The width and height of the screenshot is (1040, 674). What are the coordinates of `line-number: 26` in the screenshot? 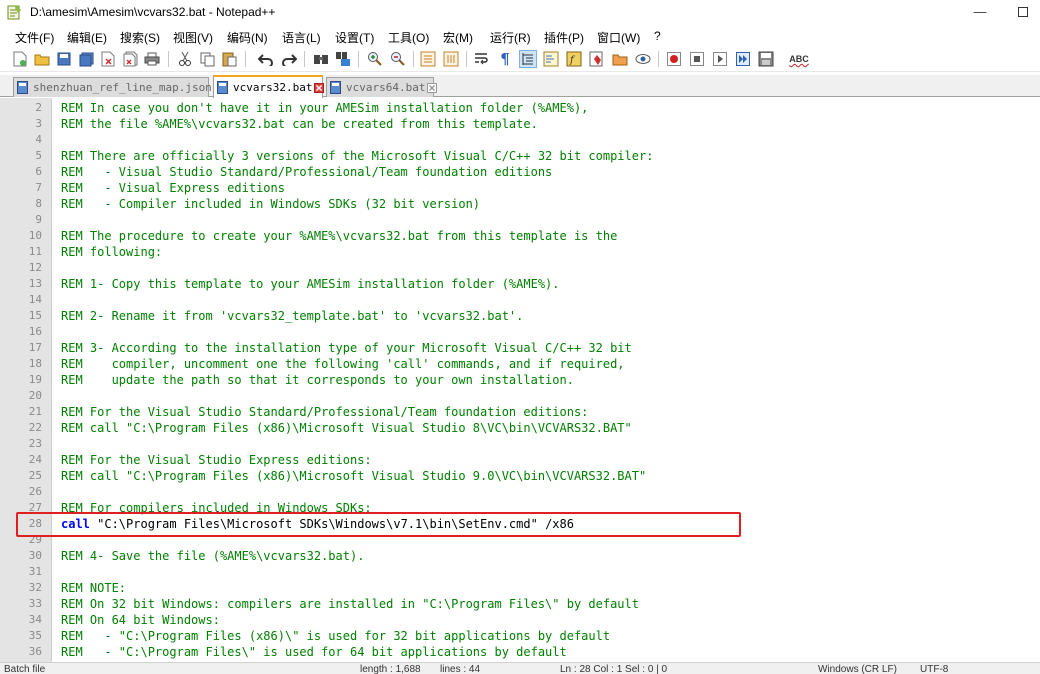 It's located at (35, 491).